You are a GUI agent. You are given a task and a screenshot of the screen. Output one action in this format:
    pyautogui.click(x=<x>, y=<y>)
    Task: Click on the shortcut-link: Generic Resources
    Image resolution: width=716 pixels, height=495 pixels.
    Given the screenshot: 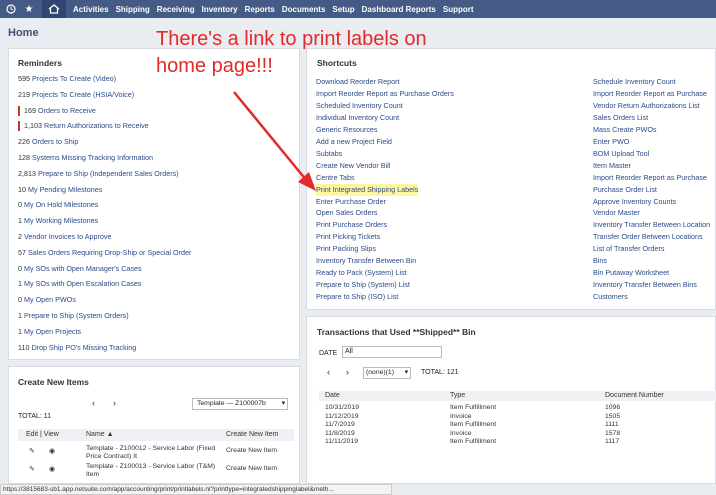 What is the action you would take?
    pyautogui.click(x=347, y=130)
    